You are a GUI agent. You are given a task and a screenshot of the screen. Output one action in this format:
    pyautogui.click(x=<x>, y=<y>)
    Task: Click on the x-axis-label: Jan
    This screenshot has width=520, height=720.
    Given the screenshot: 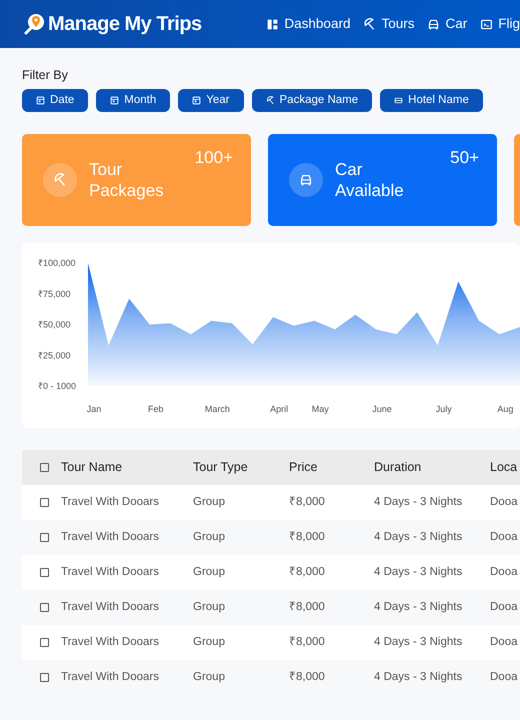 What is the action you would take?
    pyautogui.click(x=94, y=409)
    